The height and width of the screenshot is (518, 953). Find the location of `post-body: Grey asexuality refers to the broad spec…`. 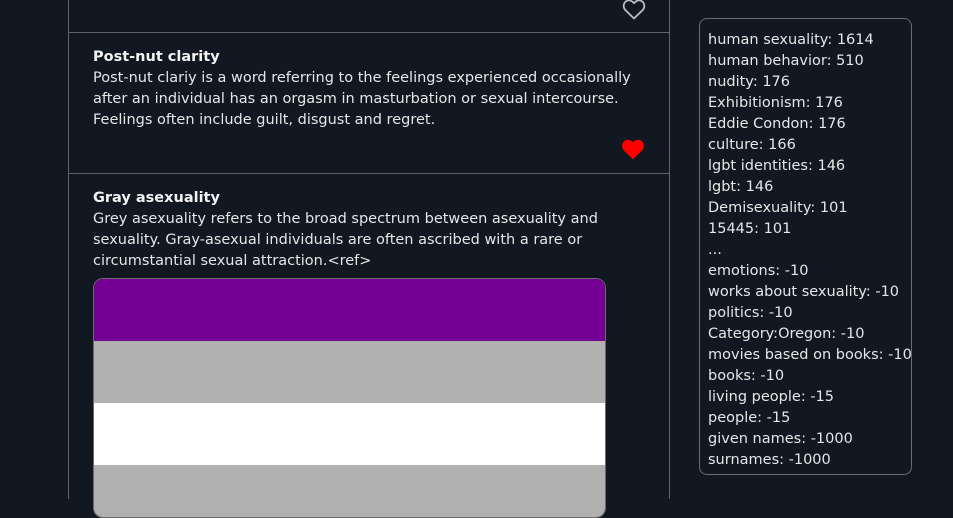

post-body: Grey asexuality refers to the broad spec… is located at coordinates (345, 240).